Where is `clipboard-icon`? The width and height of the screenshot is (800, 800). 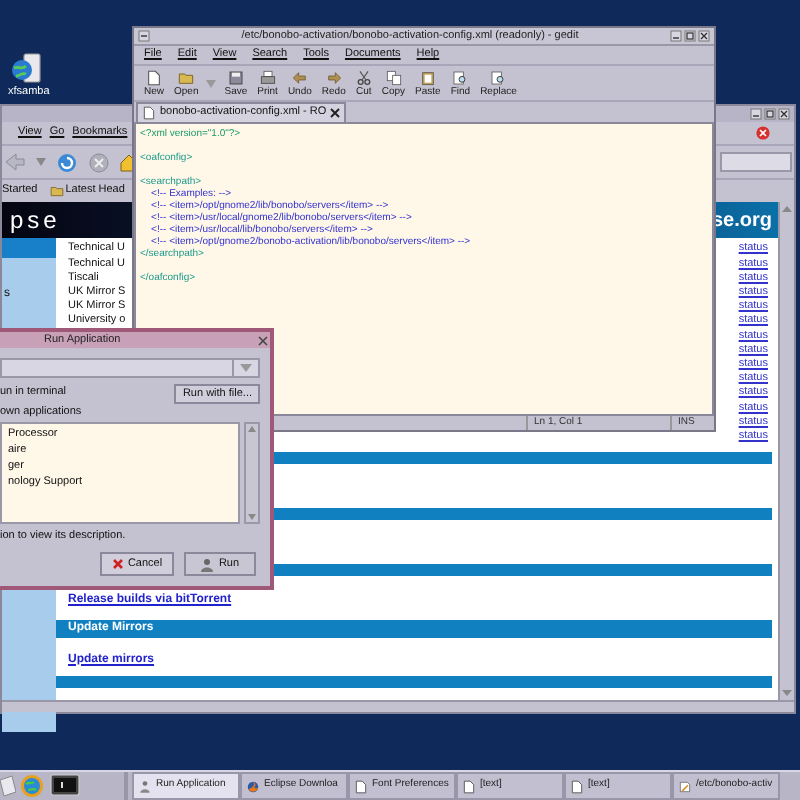
clipboard-icon is located at coordinates (427, 77).